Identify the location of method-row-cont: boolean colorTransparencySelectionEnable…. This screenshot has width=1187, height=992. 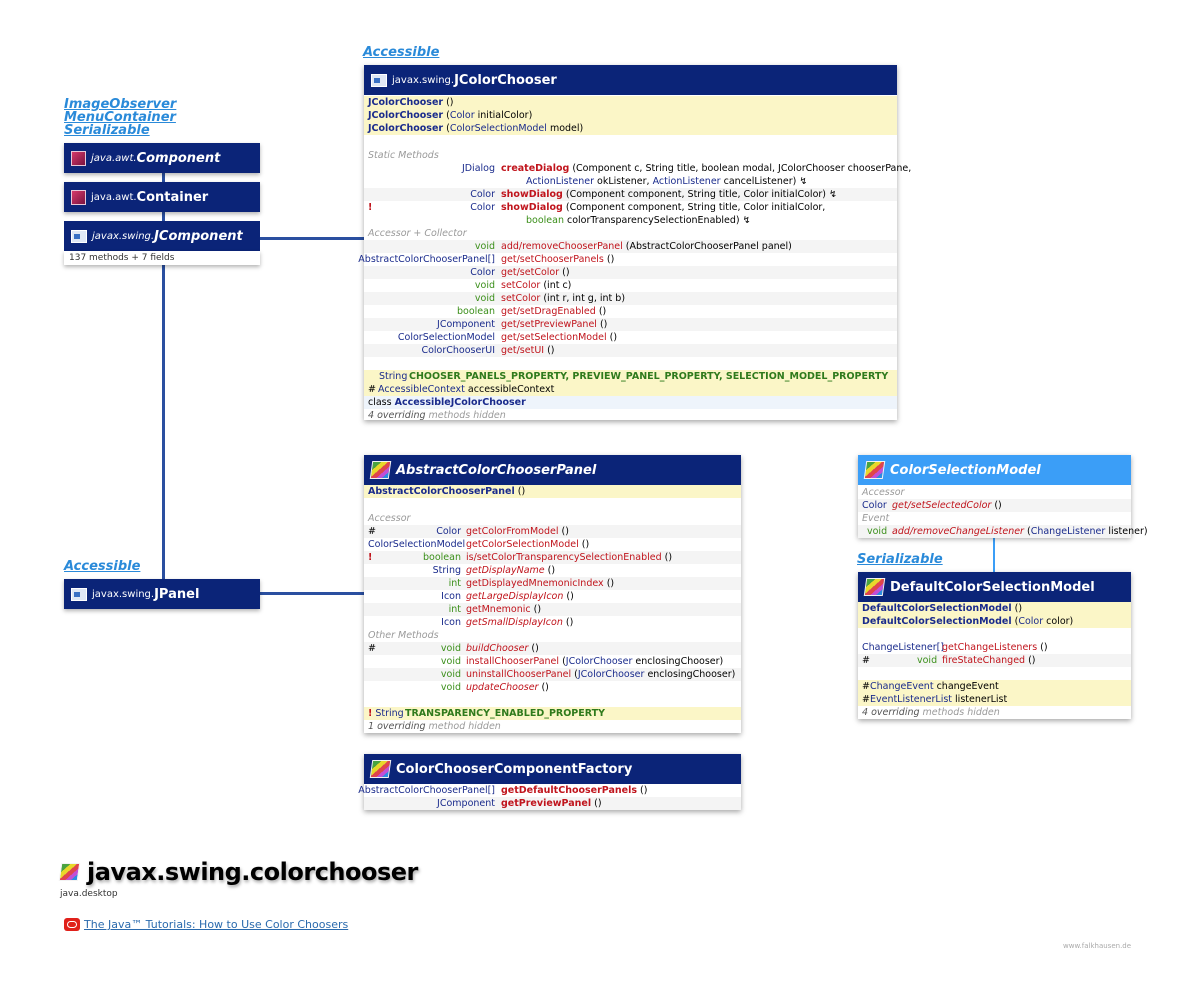
(638, 220).